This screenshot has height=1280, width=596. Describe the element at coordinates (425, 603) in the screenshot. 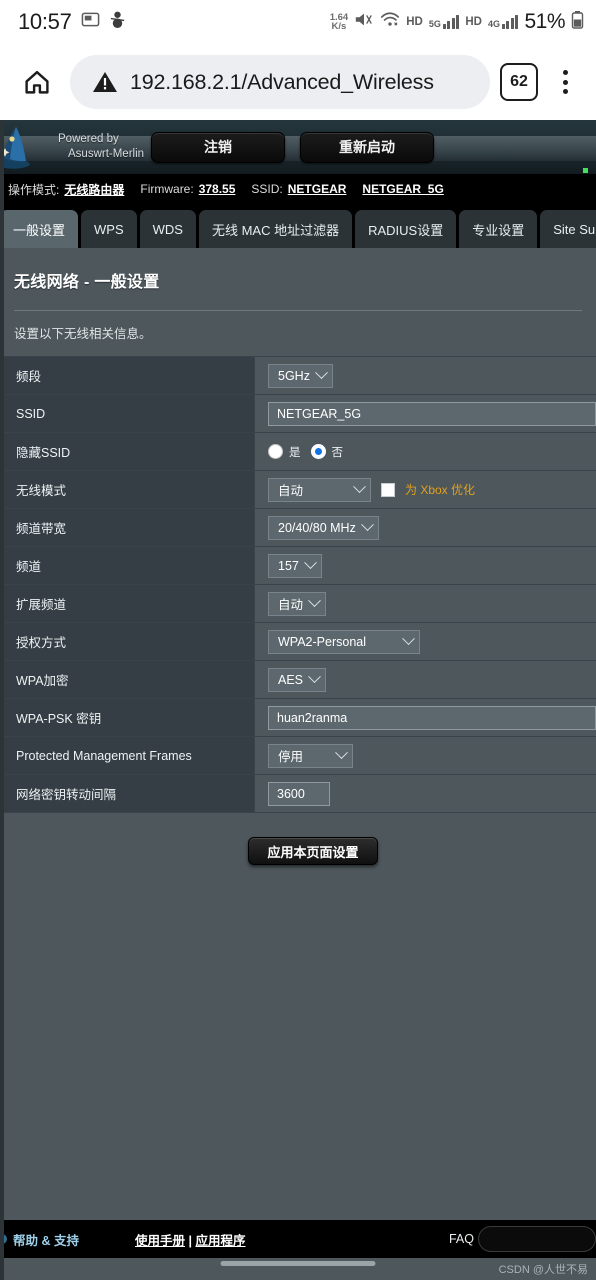

I see `row-value: 自动` at that location.